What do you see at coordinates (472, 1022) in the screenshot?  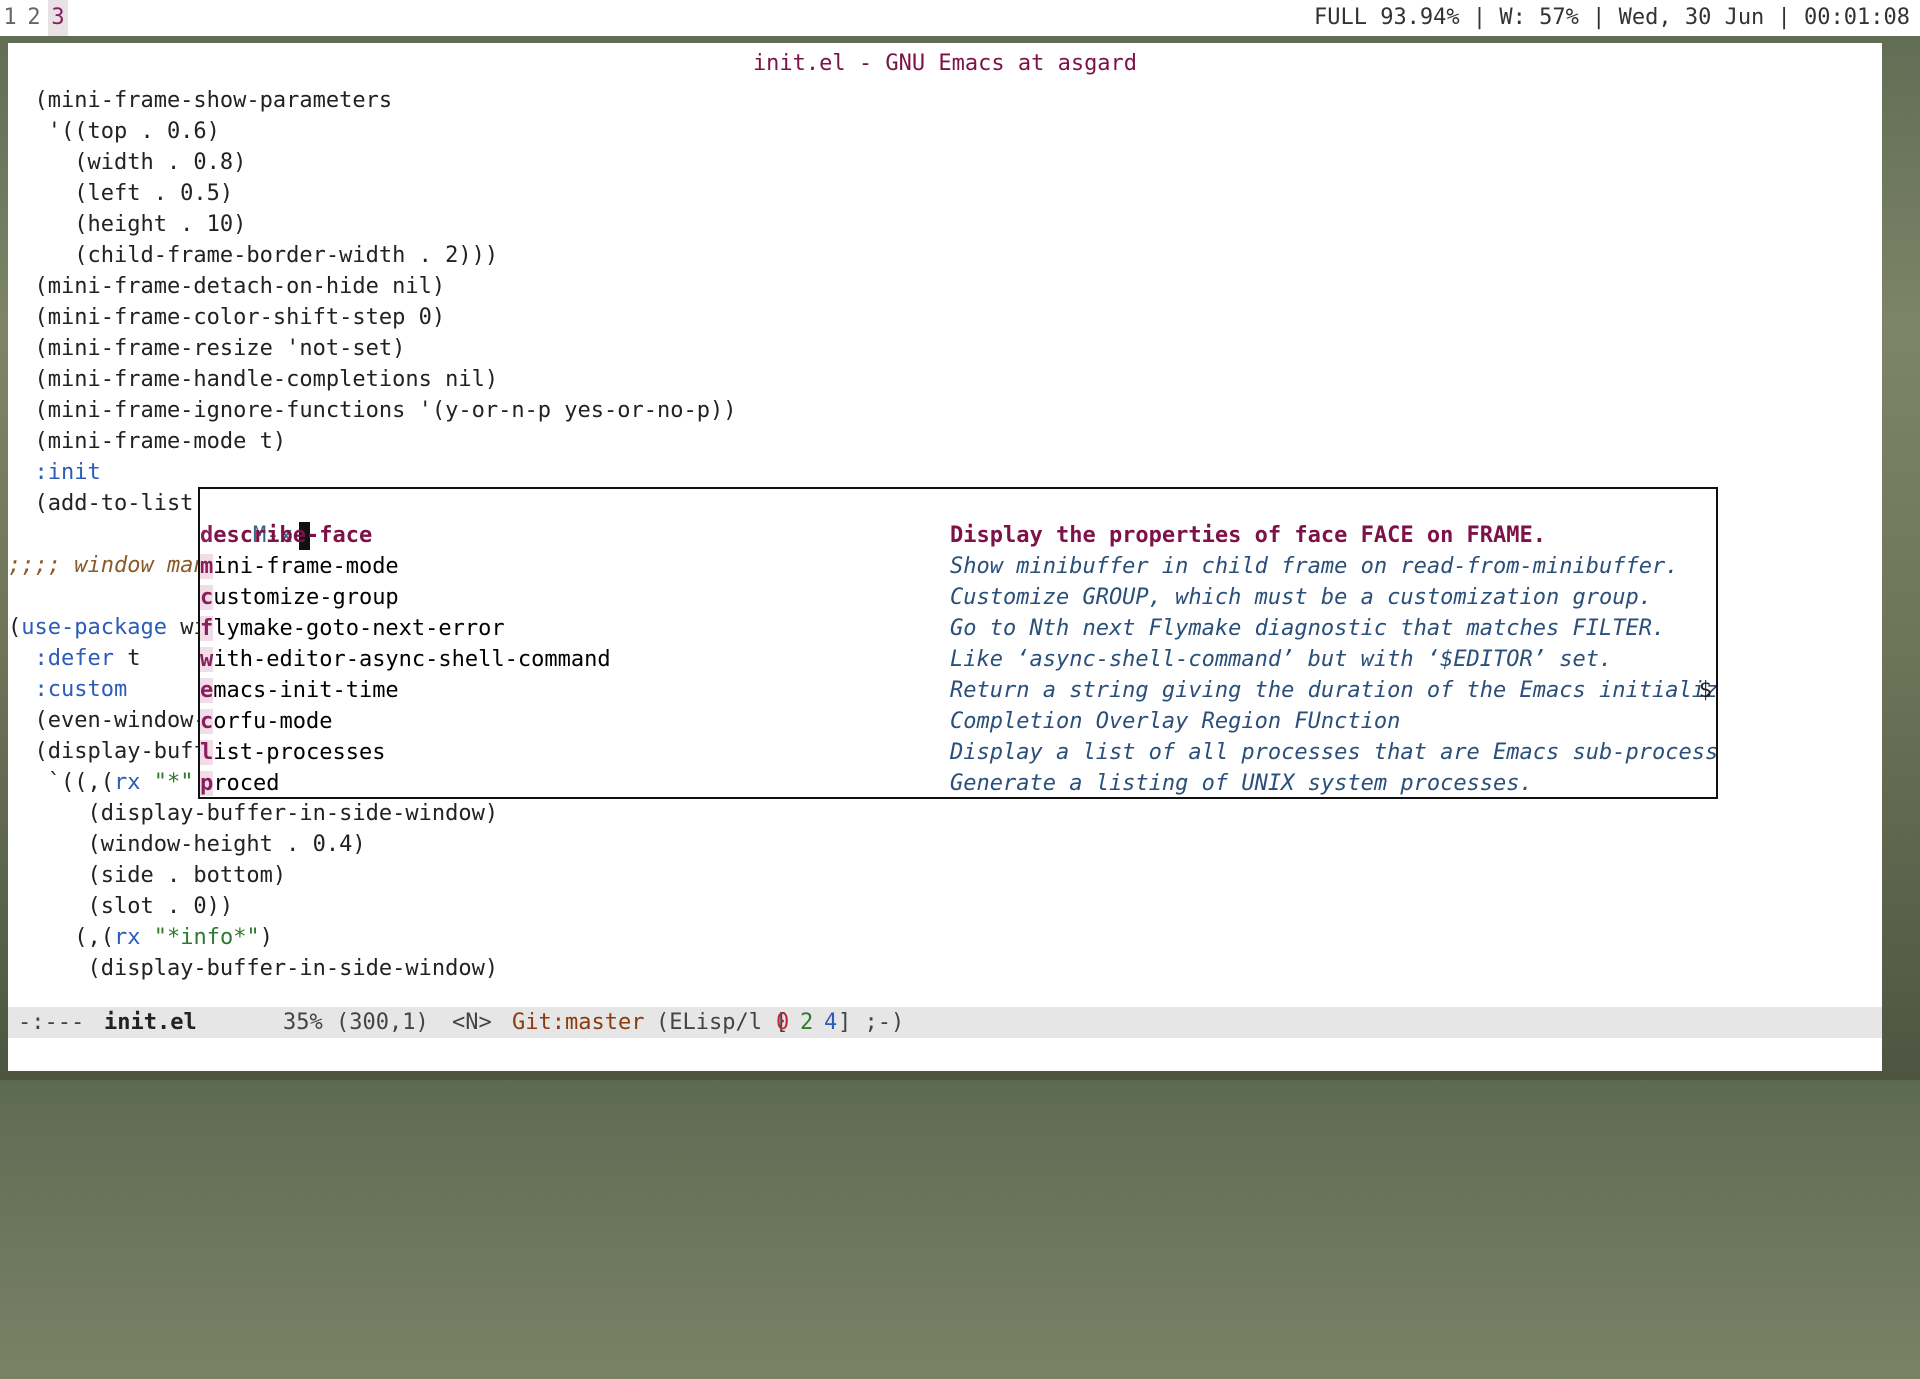 I see `evil-state: <N>` at bounding box center [472, 1022].